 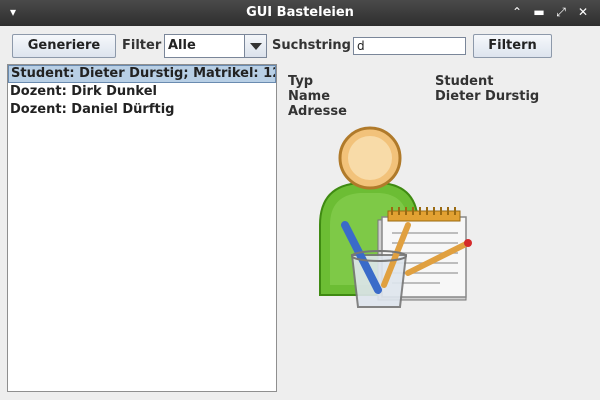 I want to click on search-input: d, so click(x=409, y=46).